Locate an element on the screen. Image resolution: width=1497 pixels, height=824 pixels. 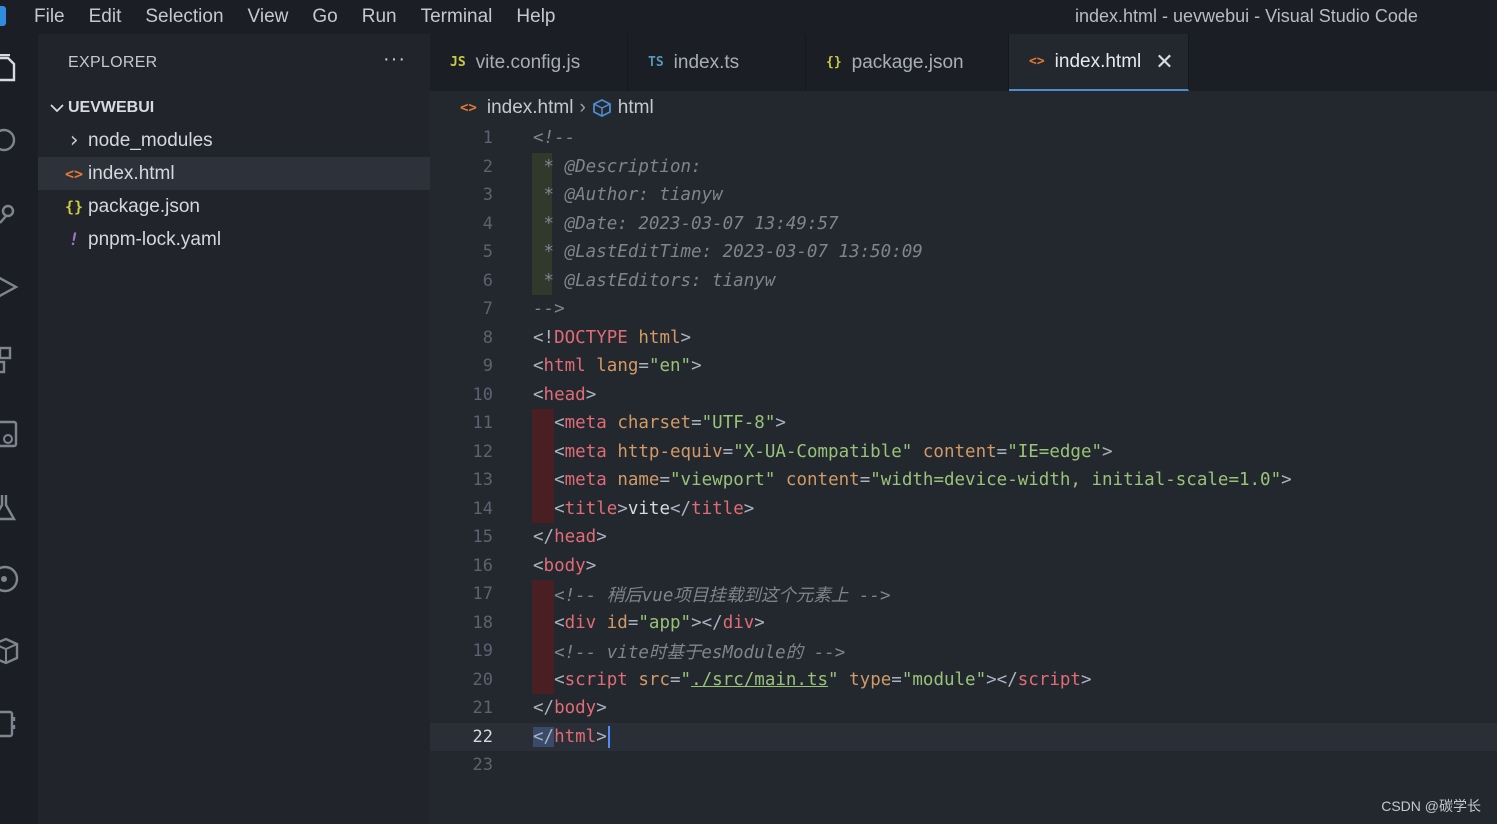
code-token: type is located at coordinates (870, 679).